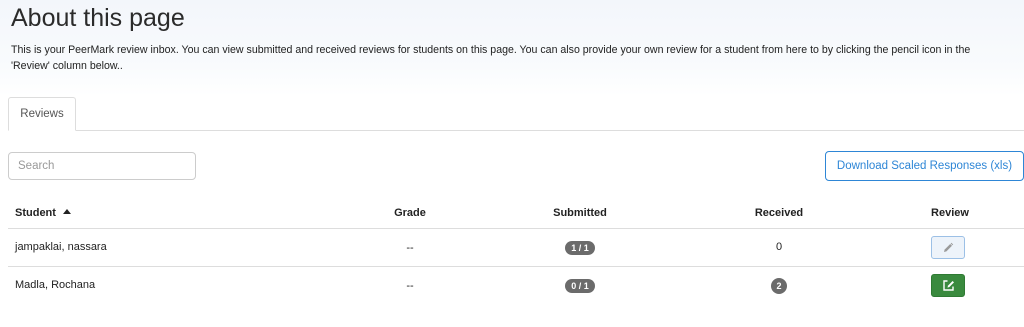 The image size is (1024, 327). I want to click on column-header-submitted: Submitted, so click(580, 213).